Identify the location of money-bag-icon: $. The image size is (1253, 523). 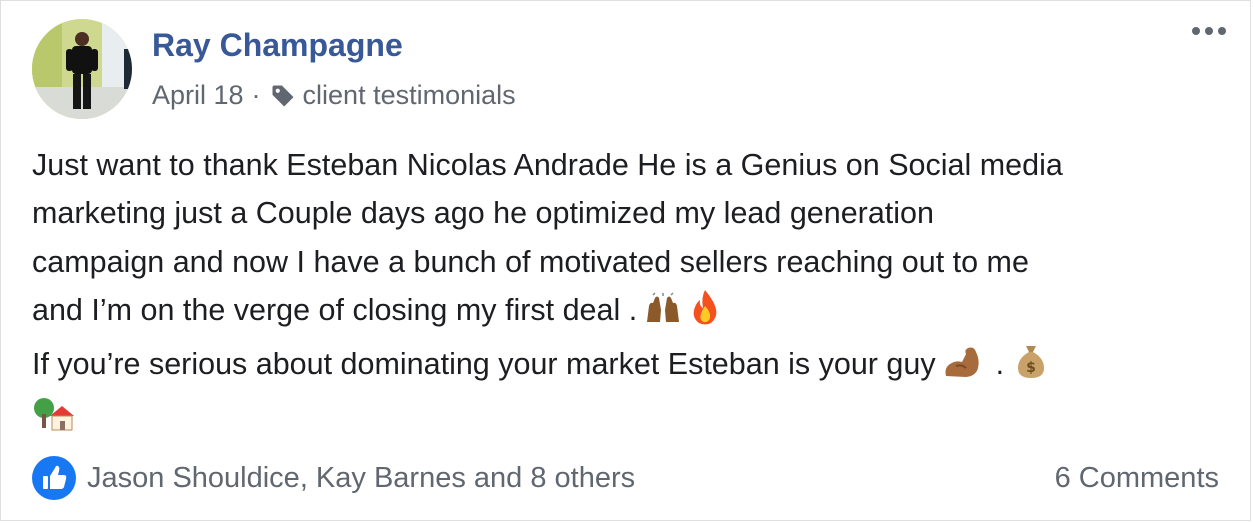
(1031, 368).